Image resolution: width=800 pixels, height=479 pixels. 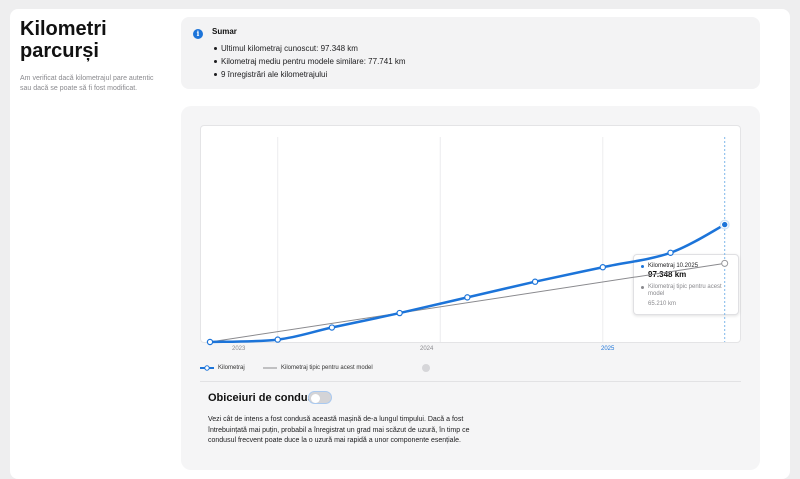 I want to click on tooltip-label: Kilometraj 10.2025, so click(x=673, y=266).